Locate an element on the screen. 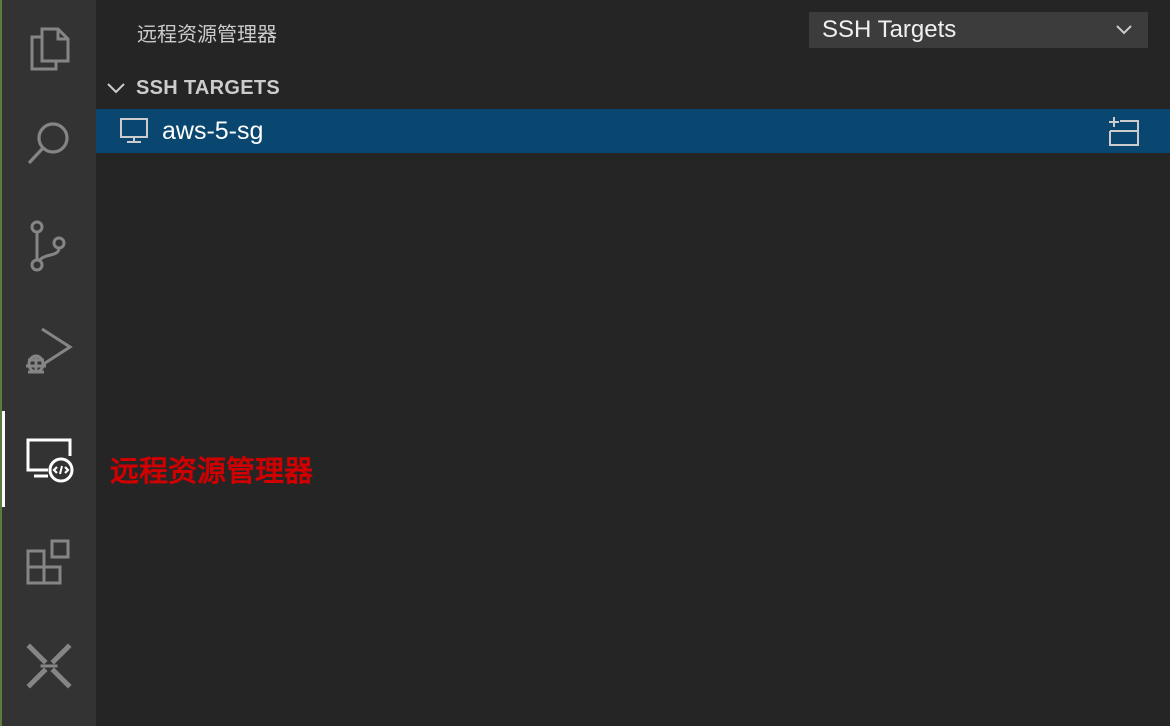  activity-search is located at coordinates (49, 144).